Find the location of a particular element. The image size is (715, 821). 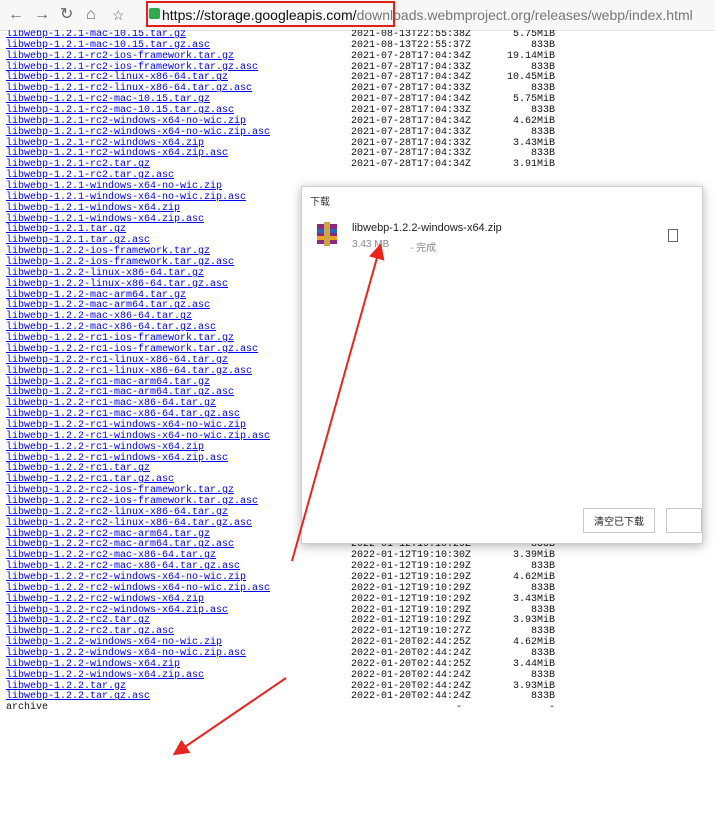

download-status: - 完成 is located at coordinates (423, 248).